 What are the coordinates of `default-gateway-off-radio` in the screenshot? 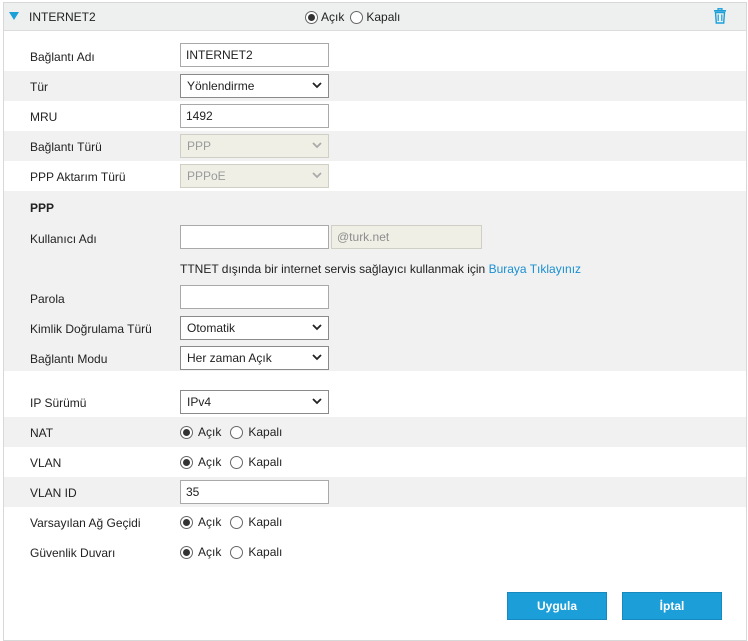 It's located at (237, 522).